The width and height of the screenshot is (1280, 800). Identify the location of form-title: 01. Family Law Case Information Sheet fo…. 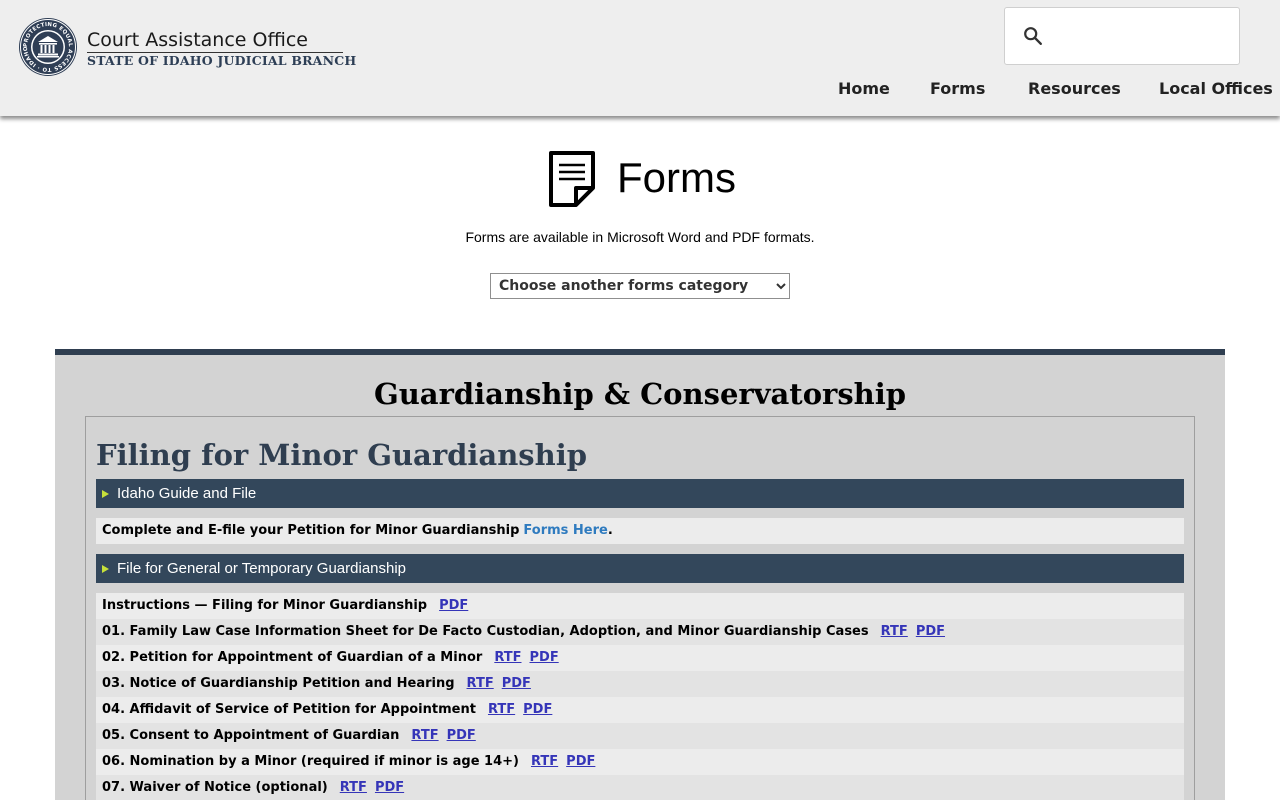
(485, 631).